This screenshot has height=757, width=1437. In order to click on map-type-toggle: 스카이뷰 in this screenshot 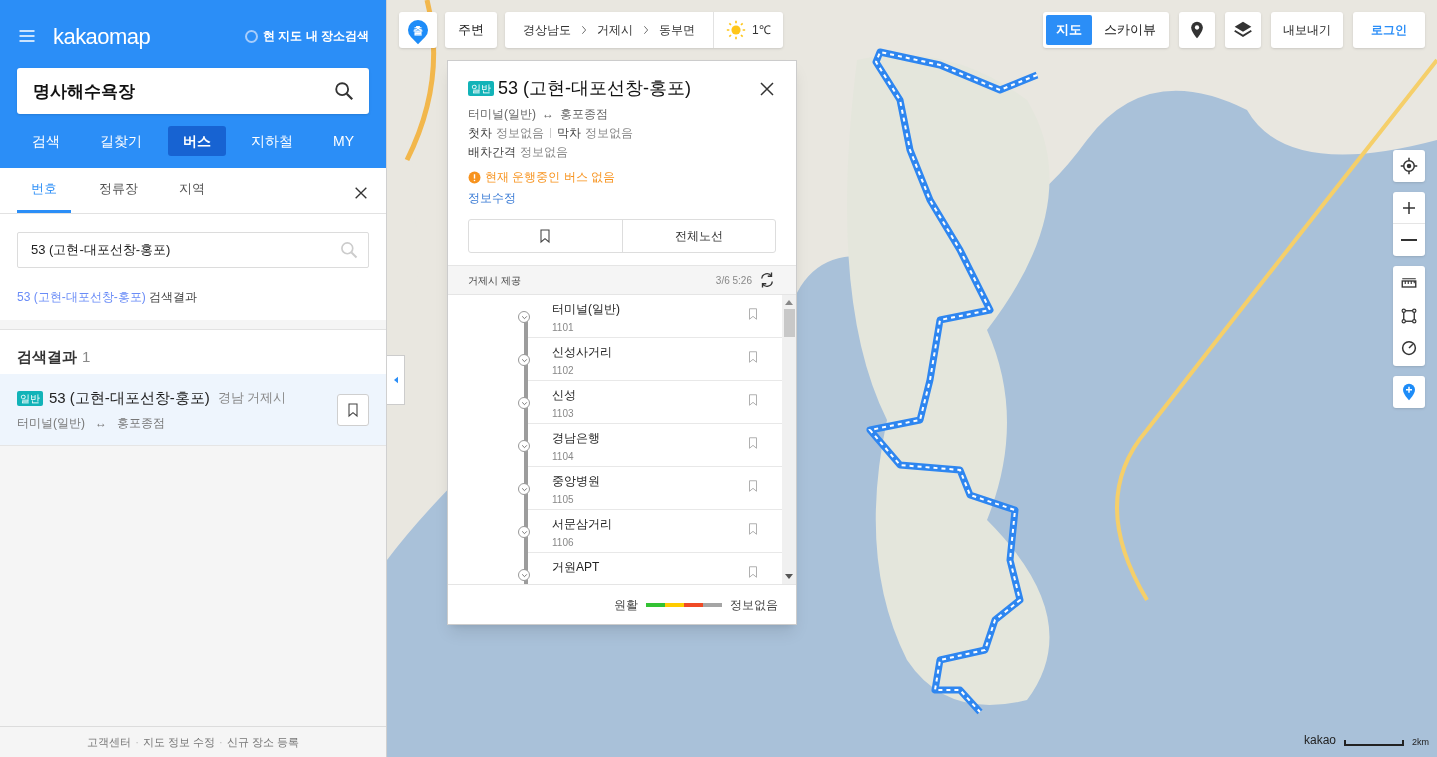, I will do `click(1130, 30)`.